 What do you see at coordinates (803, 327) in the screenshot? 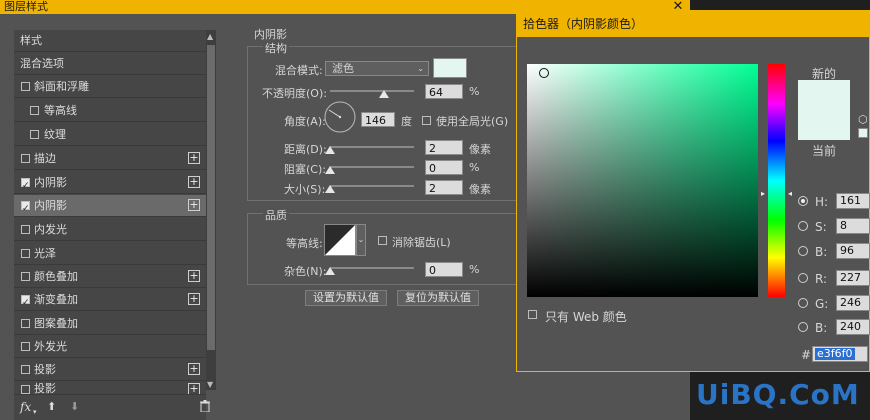
I see `radio-blue` at bounding box center [803, 327].